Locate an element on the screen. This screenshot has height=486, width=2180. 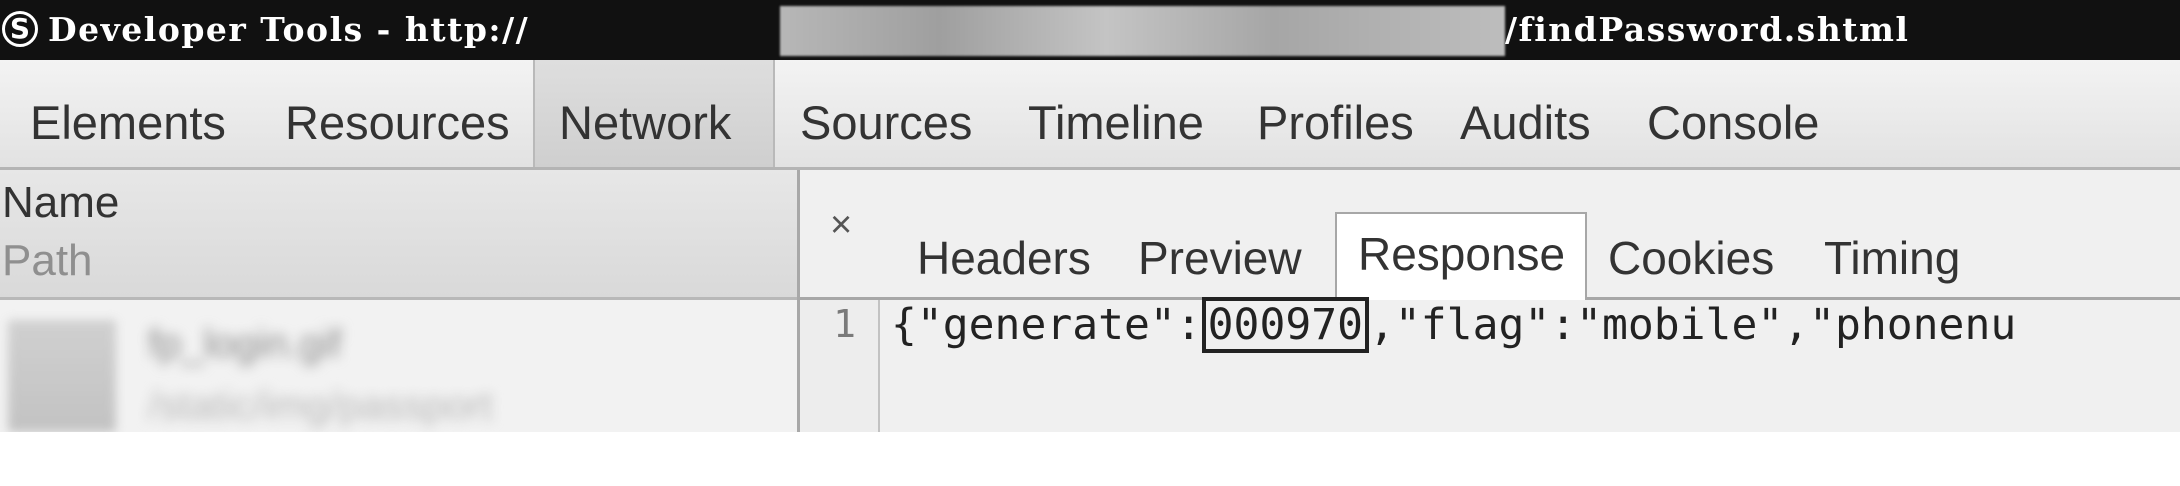
name-column-header: Name is located at coordinates (60, 203).